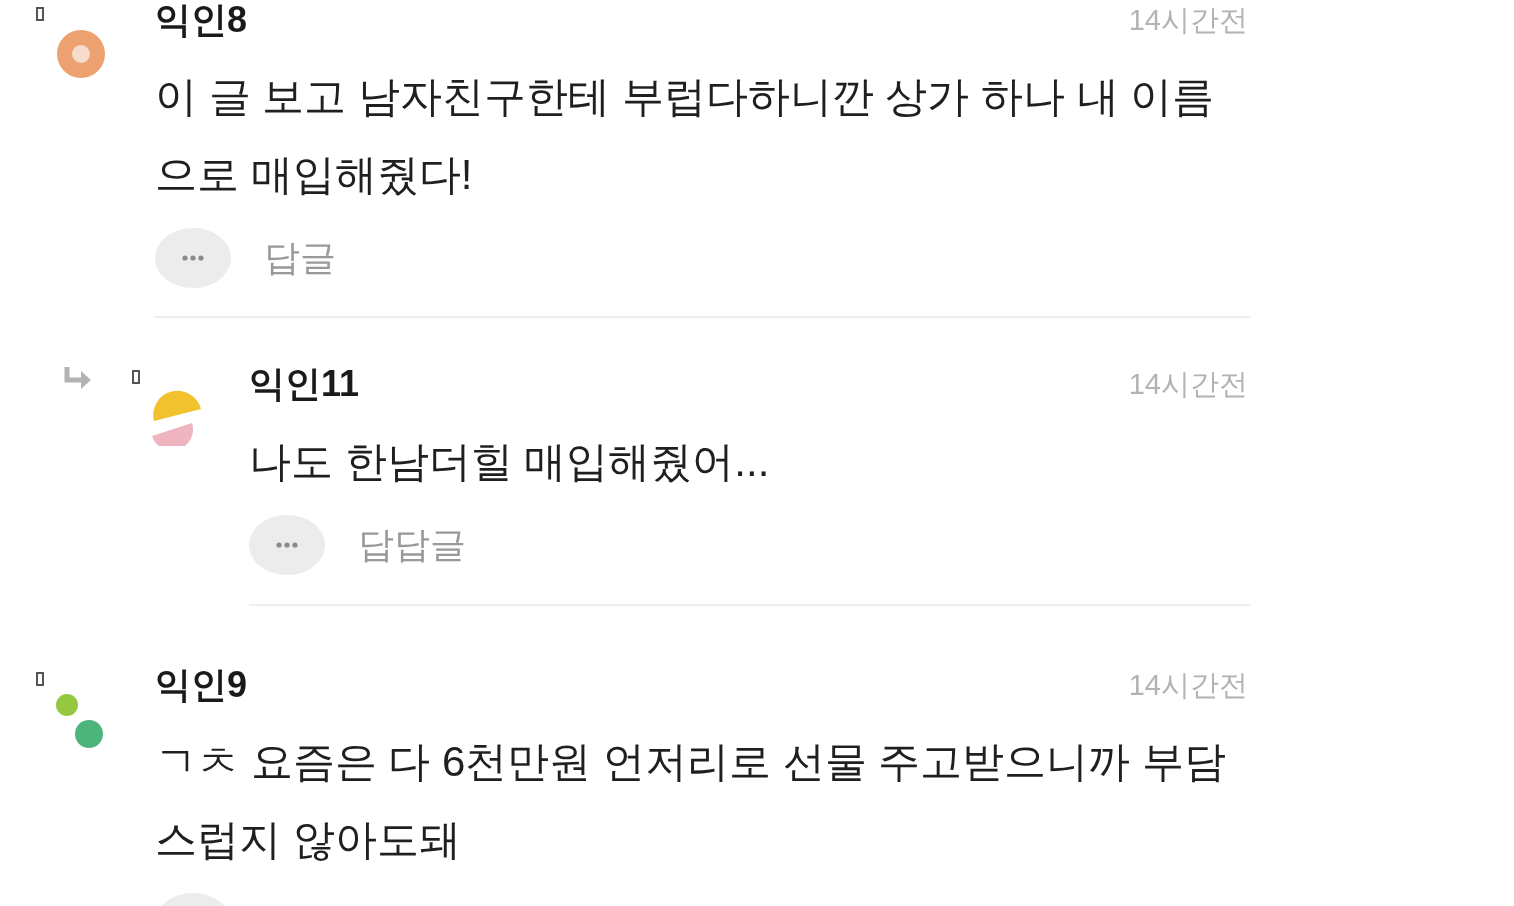 The height and width of the screenshot is (906, 1514). What do you see at coordinates (77, 379) in the screenshot?
I see `reply-arrow-icon` at bounding box center [77, 379].